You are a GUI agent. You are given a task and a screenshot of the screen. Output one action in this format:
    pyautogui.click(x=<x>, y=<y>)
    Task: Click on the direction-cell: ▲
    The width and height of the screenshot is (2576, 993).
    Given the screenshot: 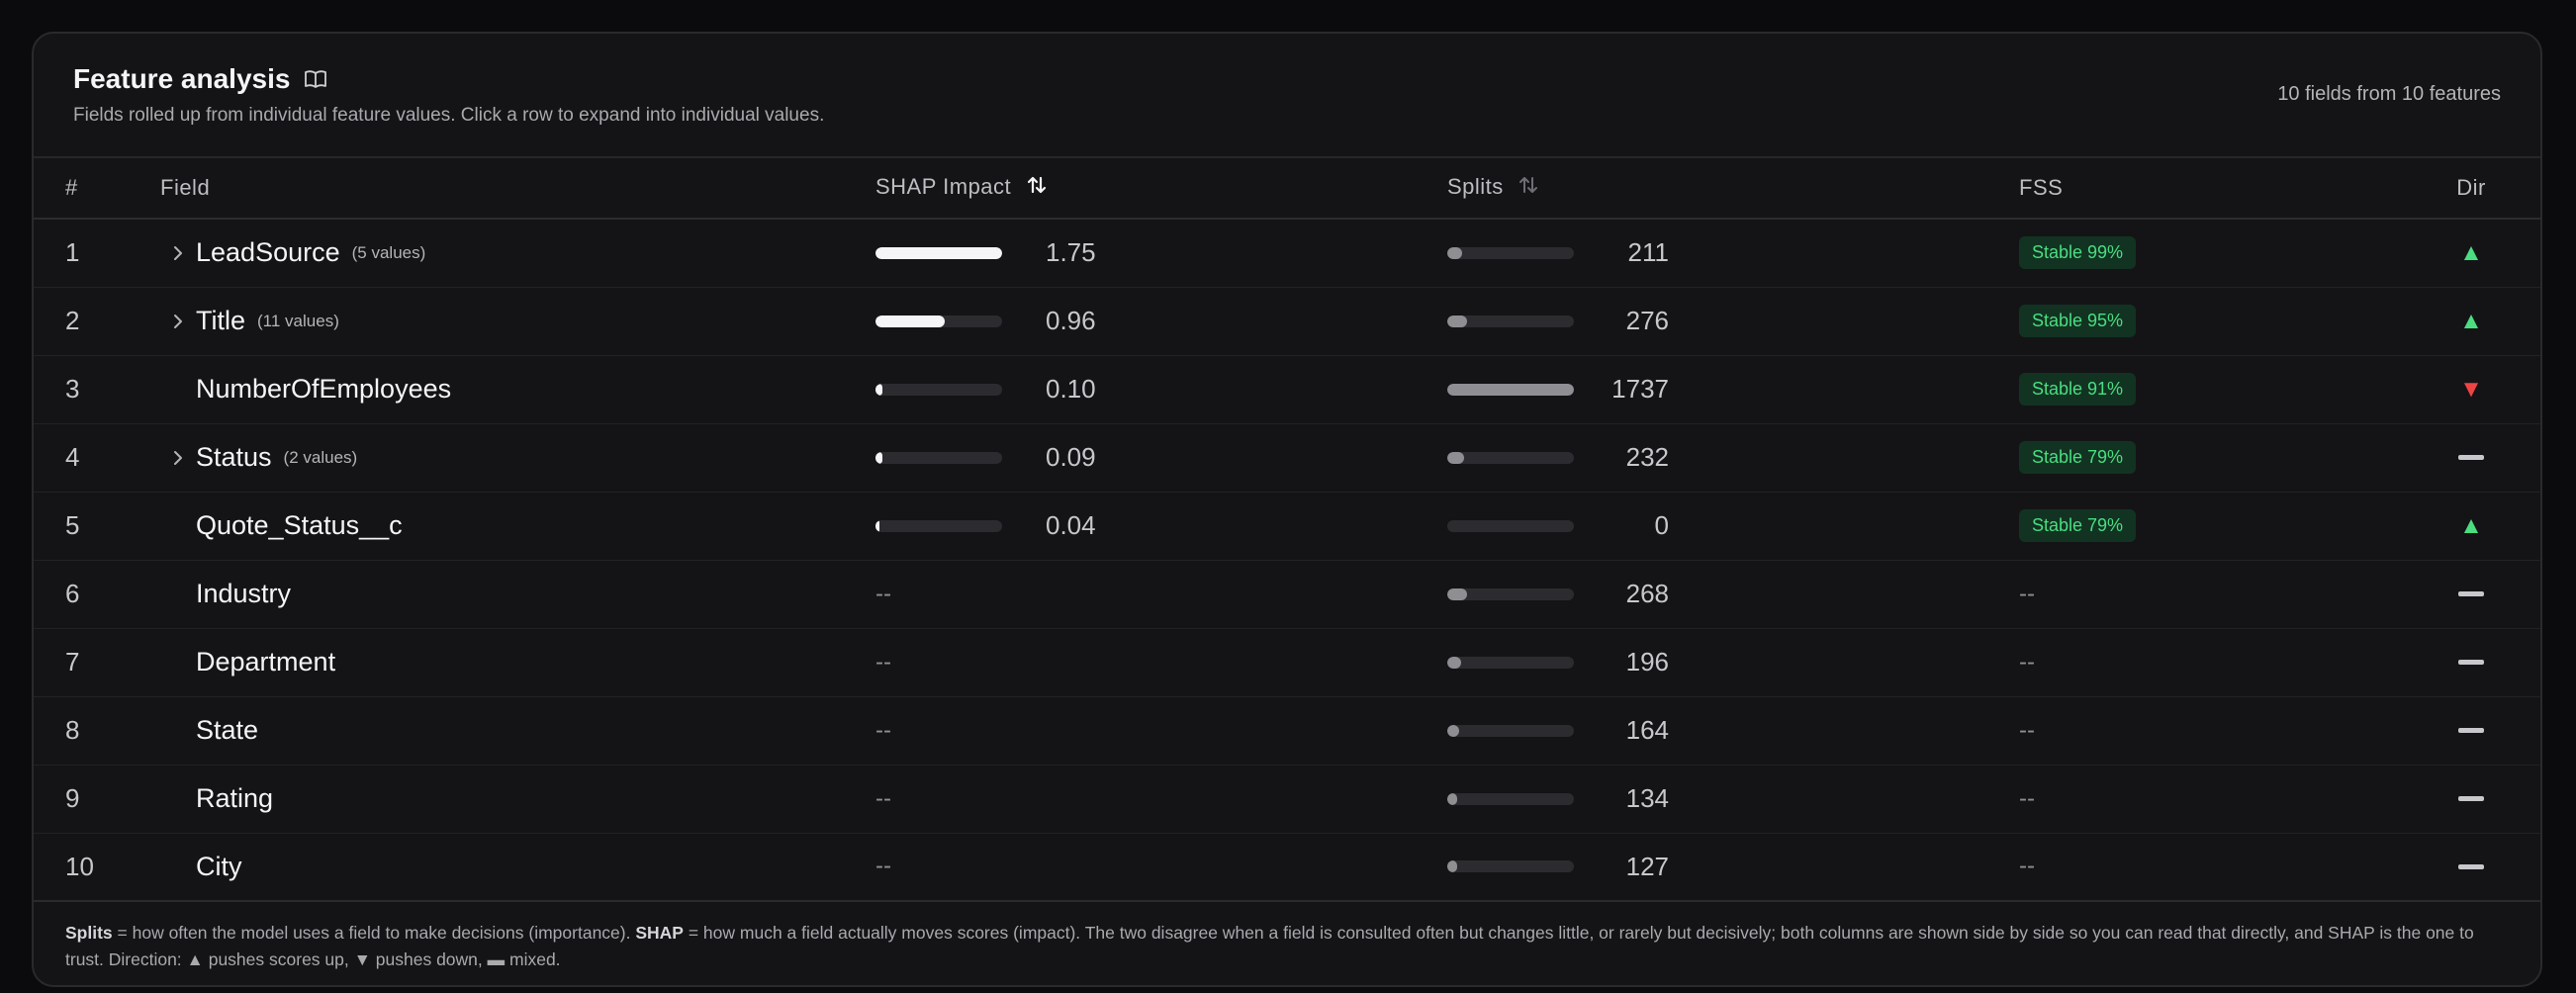 What is the action you would take?
    pyautogui.click(x=2470, y=321)
    